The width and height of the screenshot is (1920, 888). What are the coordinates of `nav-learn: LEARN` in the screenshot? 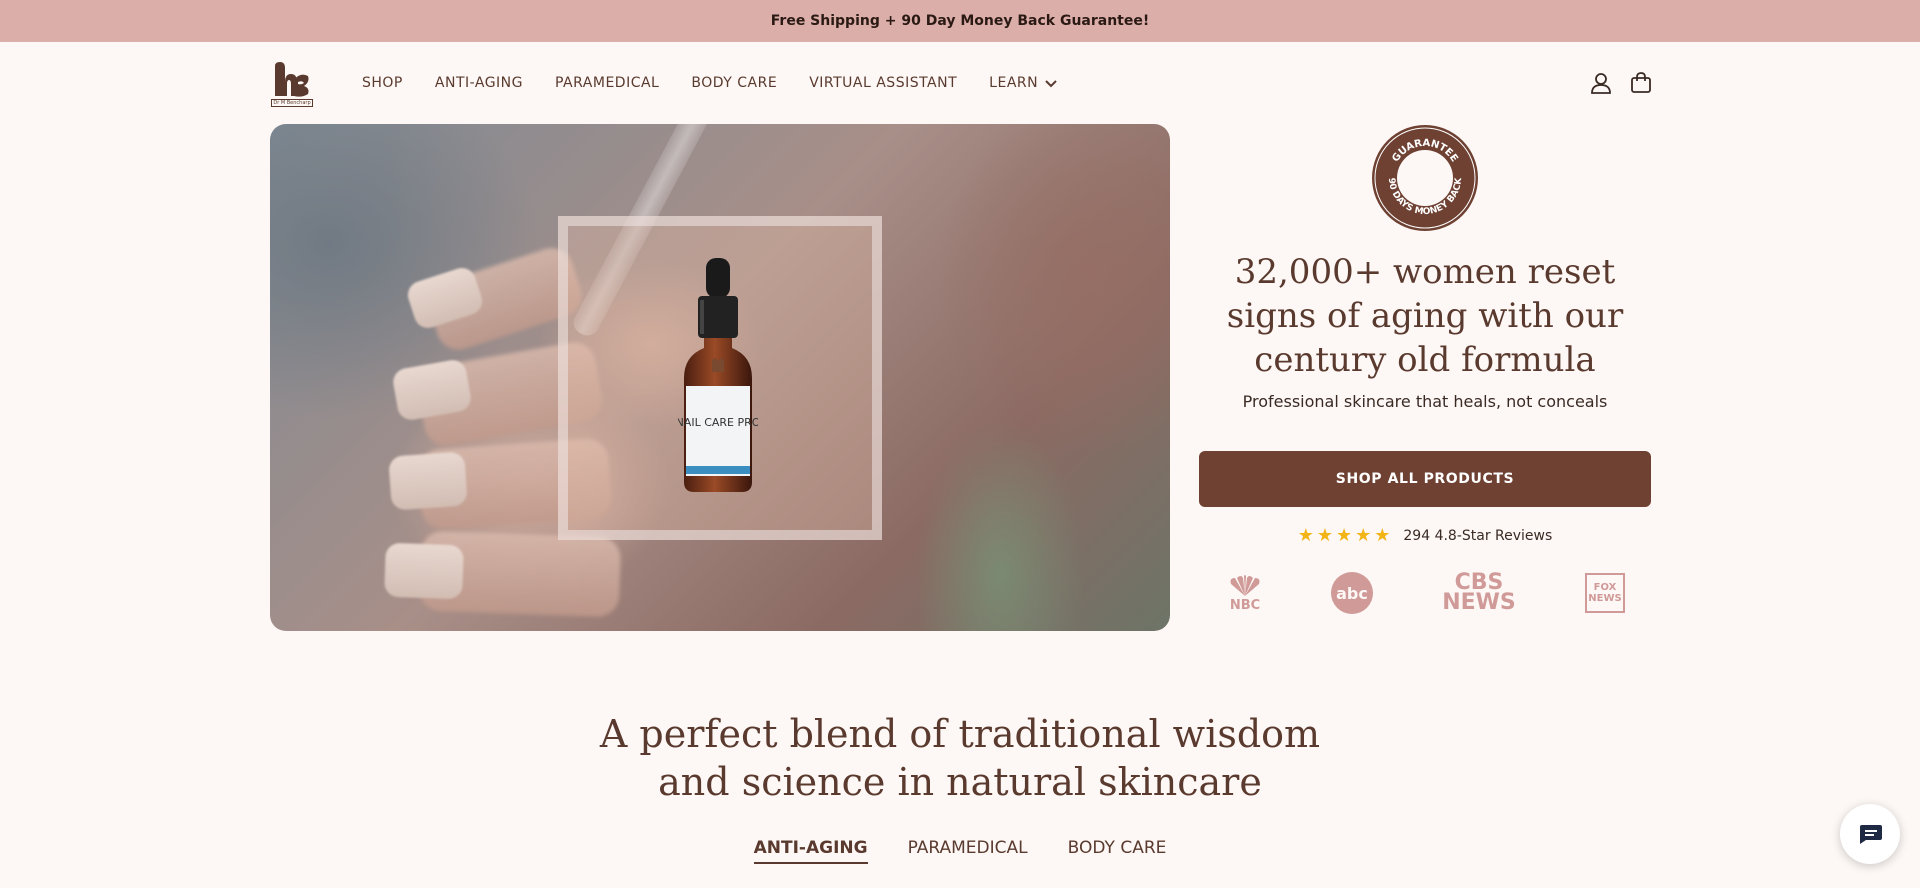 It's located at (1023, 83).